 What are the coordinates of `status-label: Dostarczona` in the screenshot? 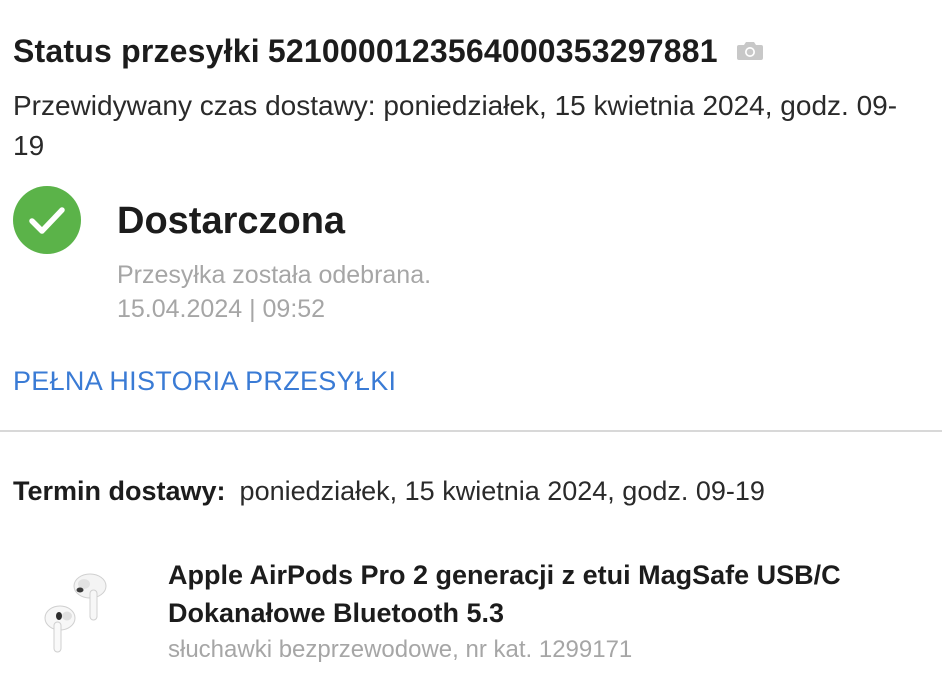 It's located at (231, 221).